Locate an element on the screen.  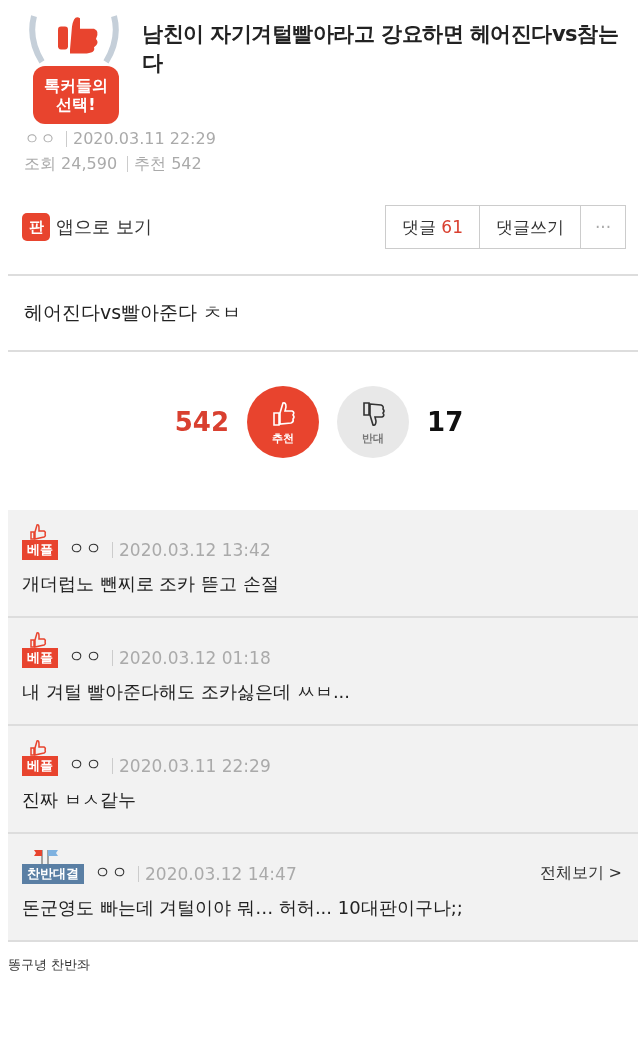
like-count: 추천 542 is located at coordinates (168, 164).